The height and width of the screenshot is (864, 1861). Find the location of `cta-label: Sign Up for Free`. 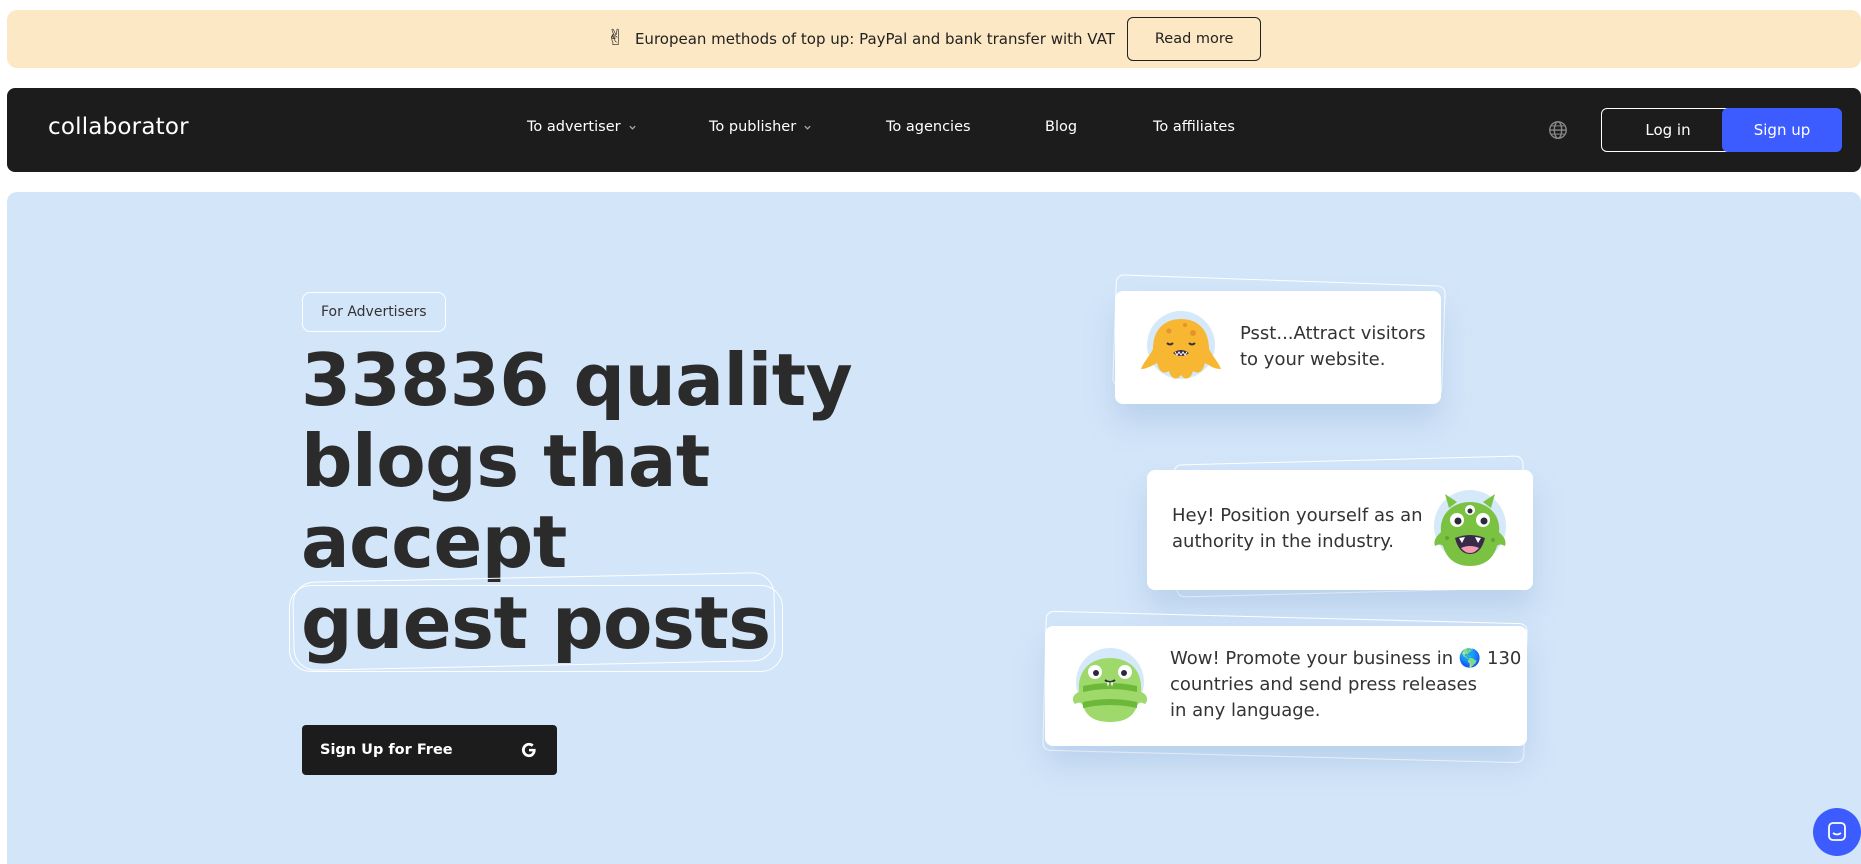

cta-label: Sign Up for Free is located at coordinates (386, 750).